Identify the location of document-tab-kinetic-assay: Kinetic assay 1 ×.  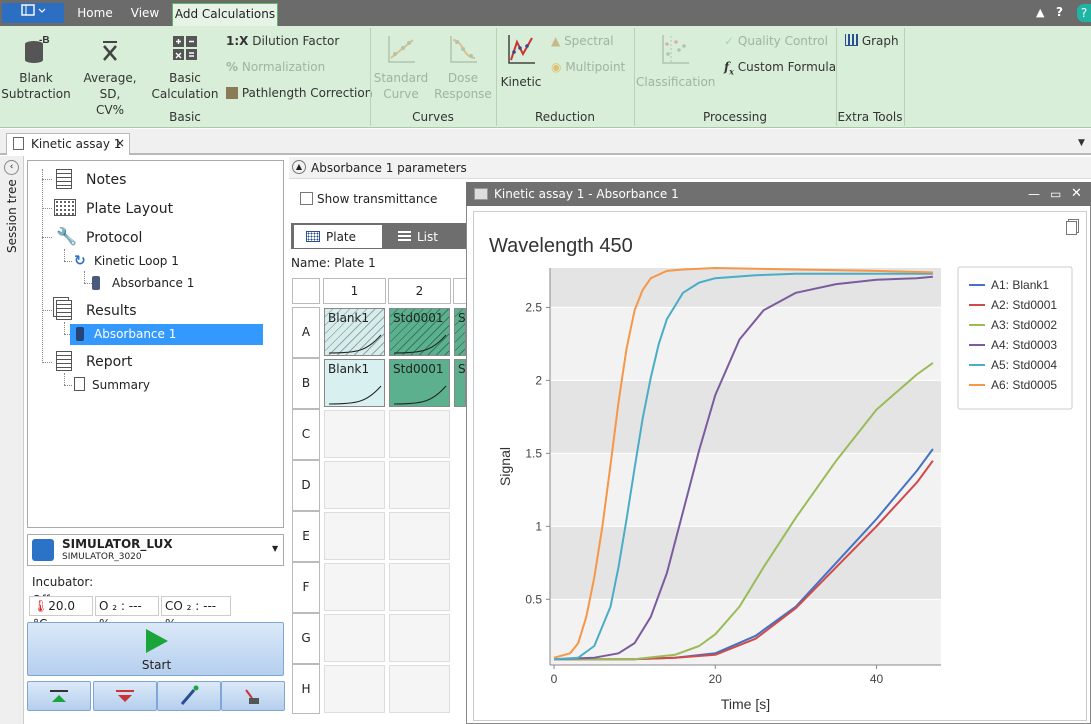
(68, 144).